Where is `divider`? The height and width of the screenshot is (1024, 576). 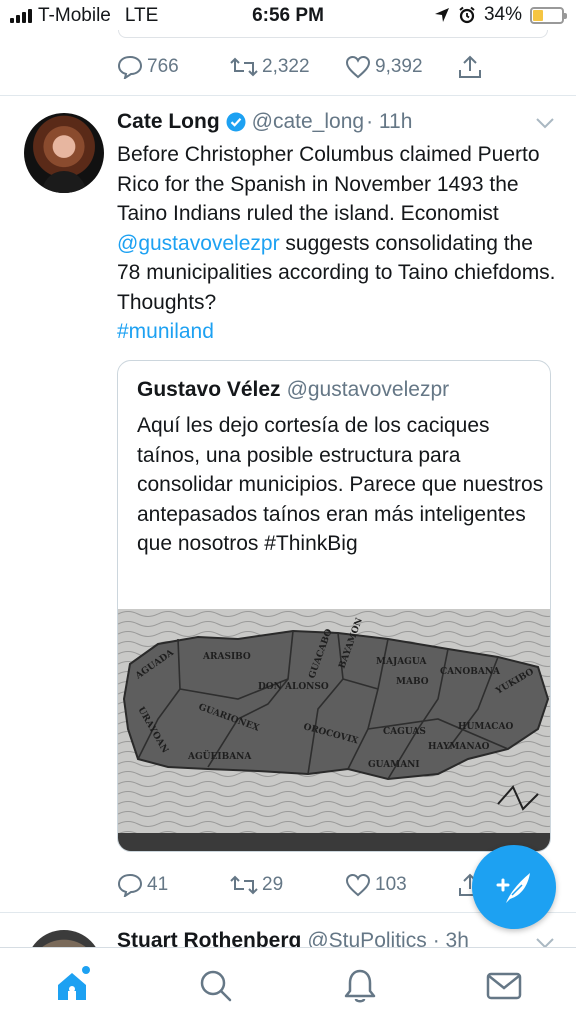
divider is located at coordinates (288, 95).